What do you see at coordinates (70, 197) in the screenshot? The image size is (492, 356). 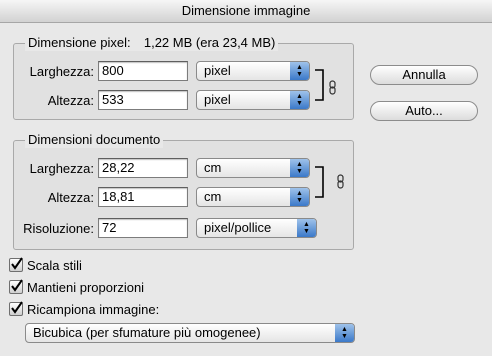 I see `document-height-label: Altezza:` at bounding box center [70, 197].